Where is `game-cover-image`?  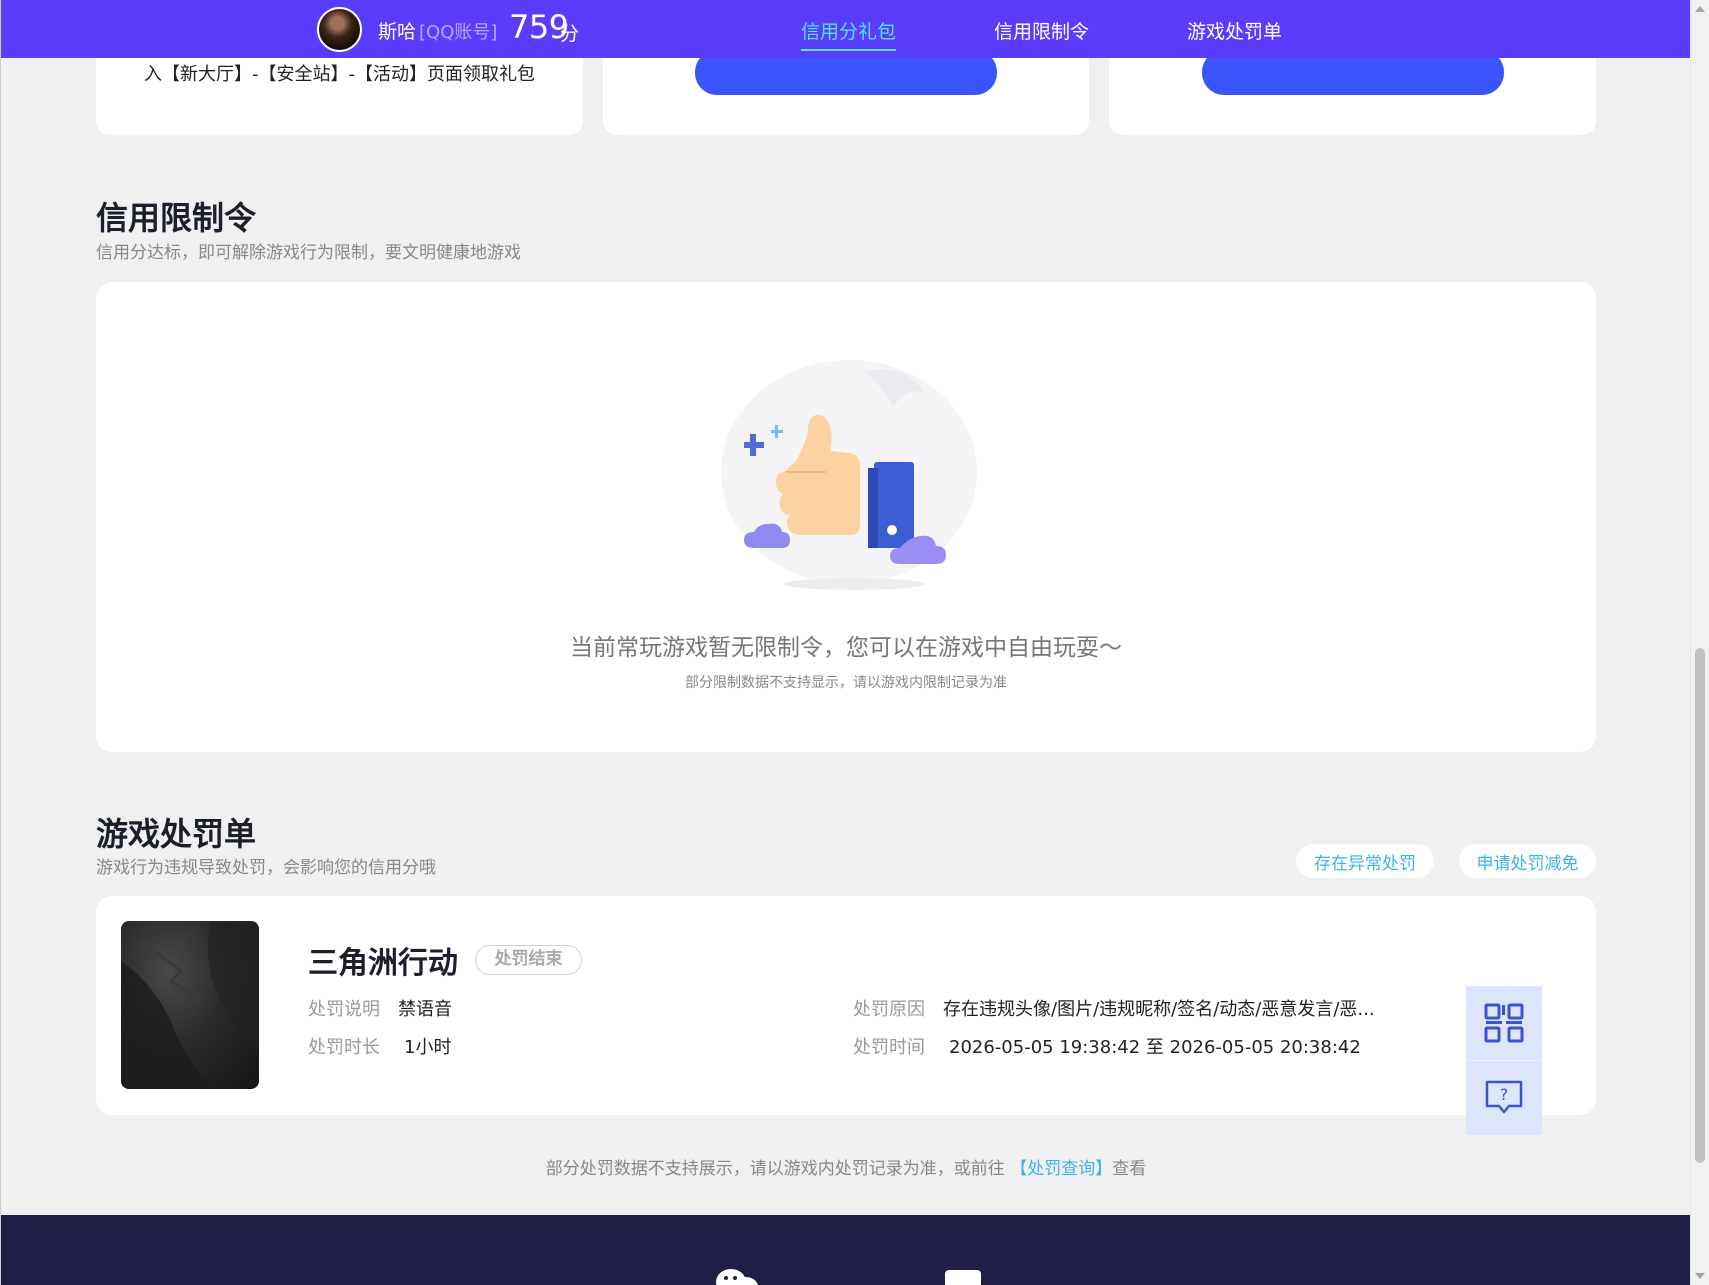 game-cover-image is located at coordinates (190, 1005).